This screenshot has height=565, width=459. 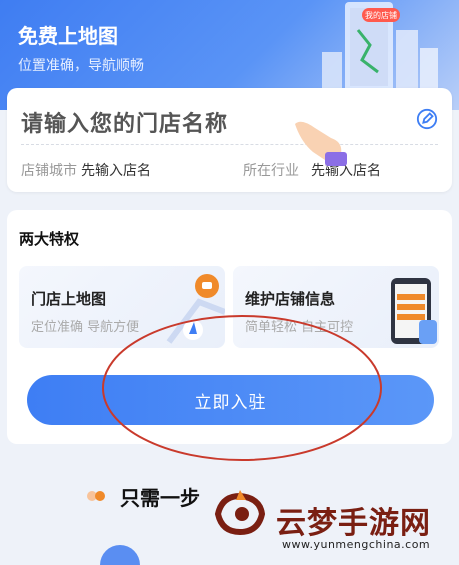 What do you see at coordinates (290, 299) in the screenshot?
I see `feature-title: 维护店铺信息` at bounding box center [290, 299].